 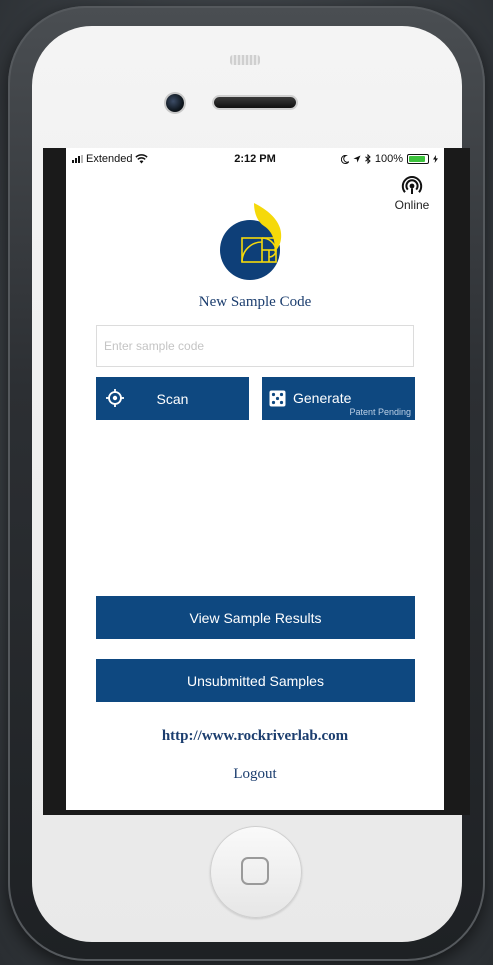 I want to click on home-square-icon, so click(x=255, y=871).